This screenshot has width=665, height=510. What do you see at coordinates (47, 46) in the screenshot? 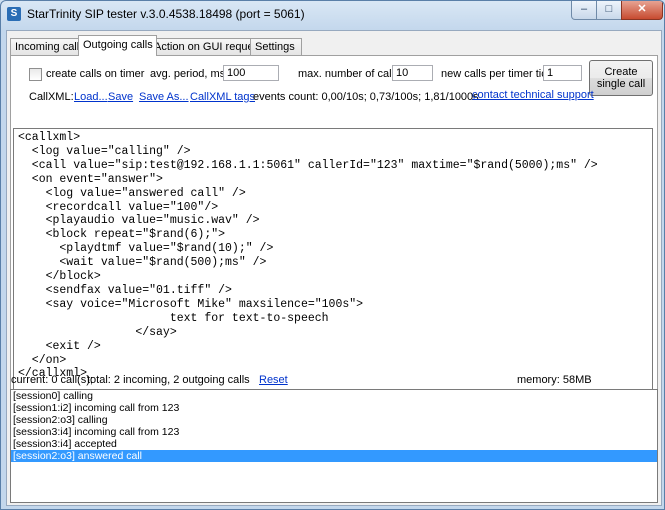
I see `tab-incoming-calls: Incoming calls` at bounding box center [47, 46].